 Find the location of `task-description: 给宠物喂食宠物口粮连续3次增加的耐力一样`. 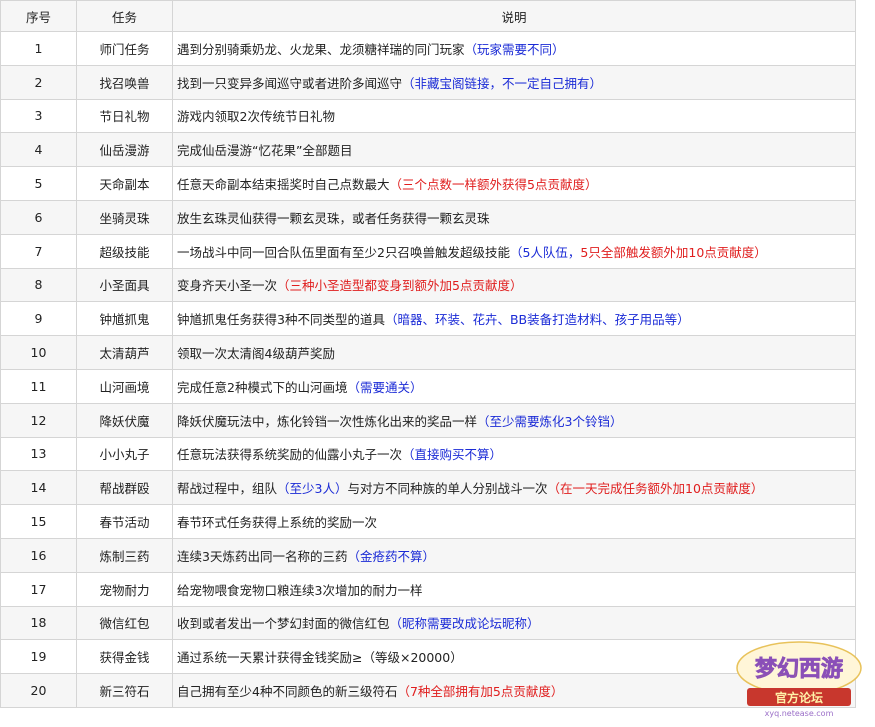

task-description: 给宠物喂食宠物口粮连续3次增加的耐力一样 is located at coordinates (514, 589).